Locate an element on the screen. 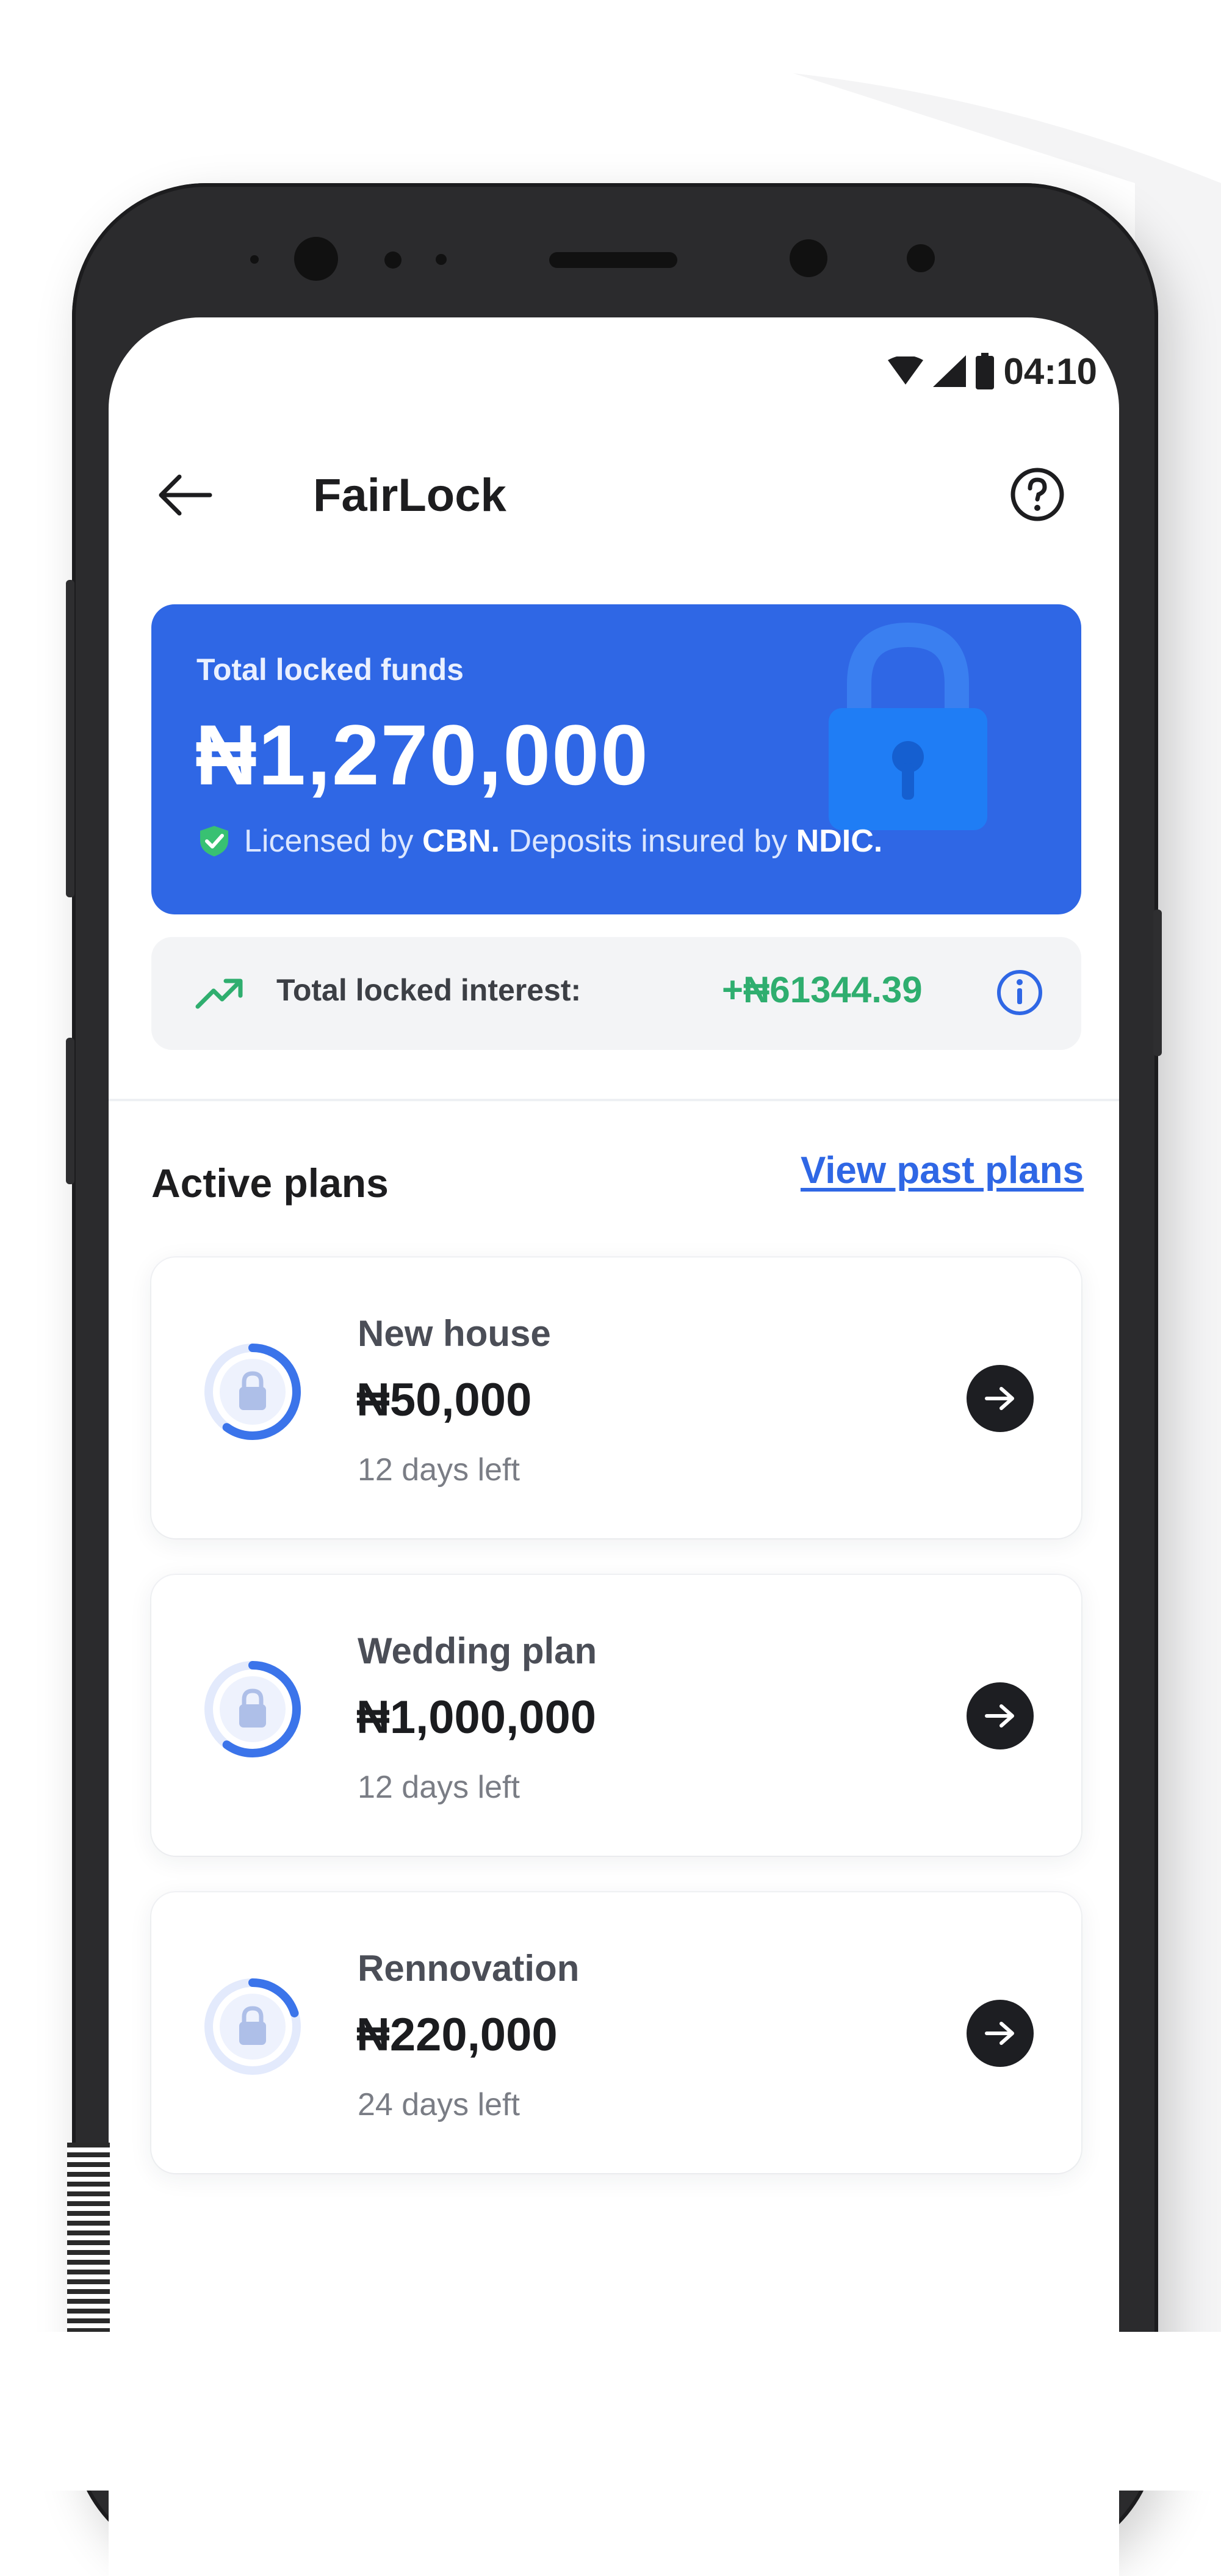 The width and height of the screenshot is (1221, 2576). speaker-grille is located at coordinates (88, 2237).